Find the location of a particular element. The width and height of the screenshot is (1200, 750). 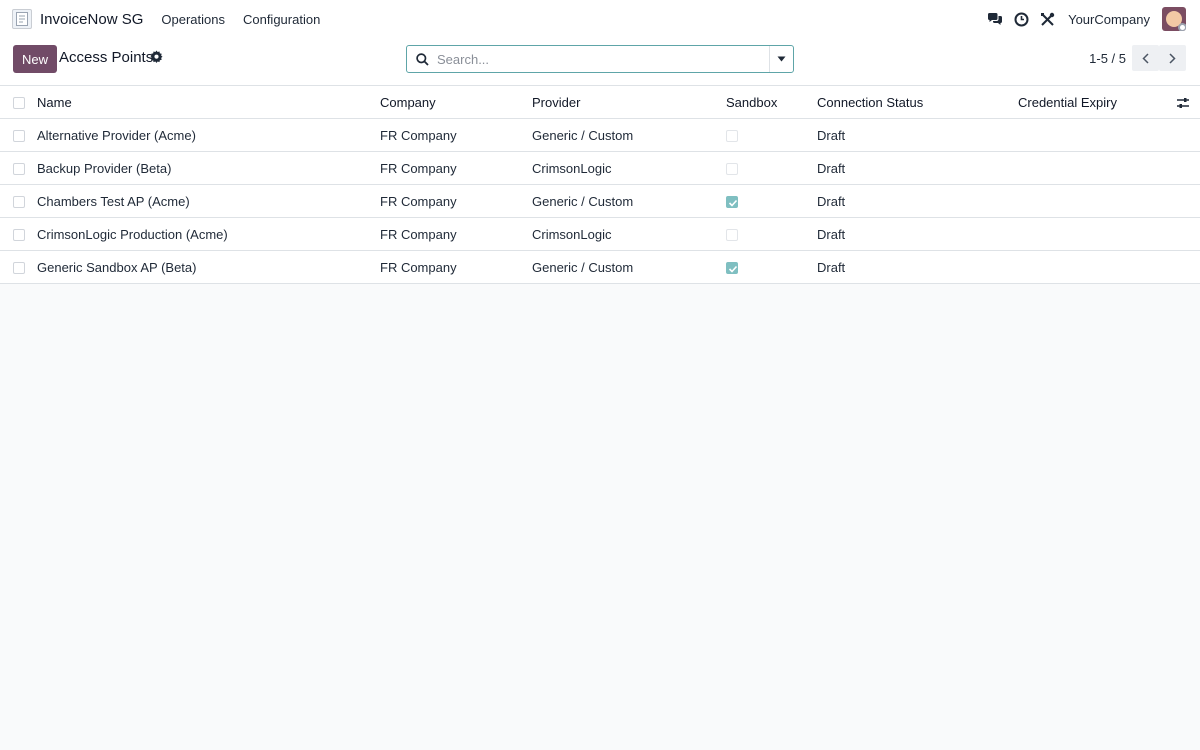

cell-name: Backup Provider (Beta) is located at coordinates (104, 168).